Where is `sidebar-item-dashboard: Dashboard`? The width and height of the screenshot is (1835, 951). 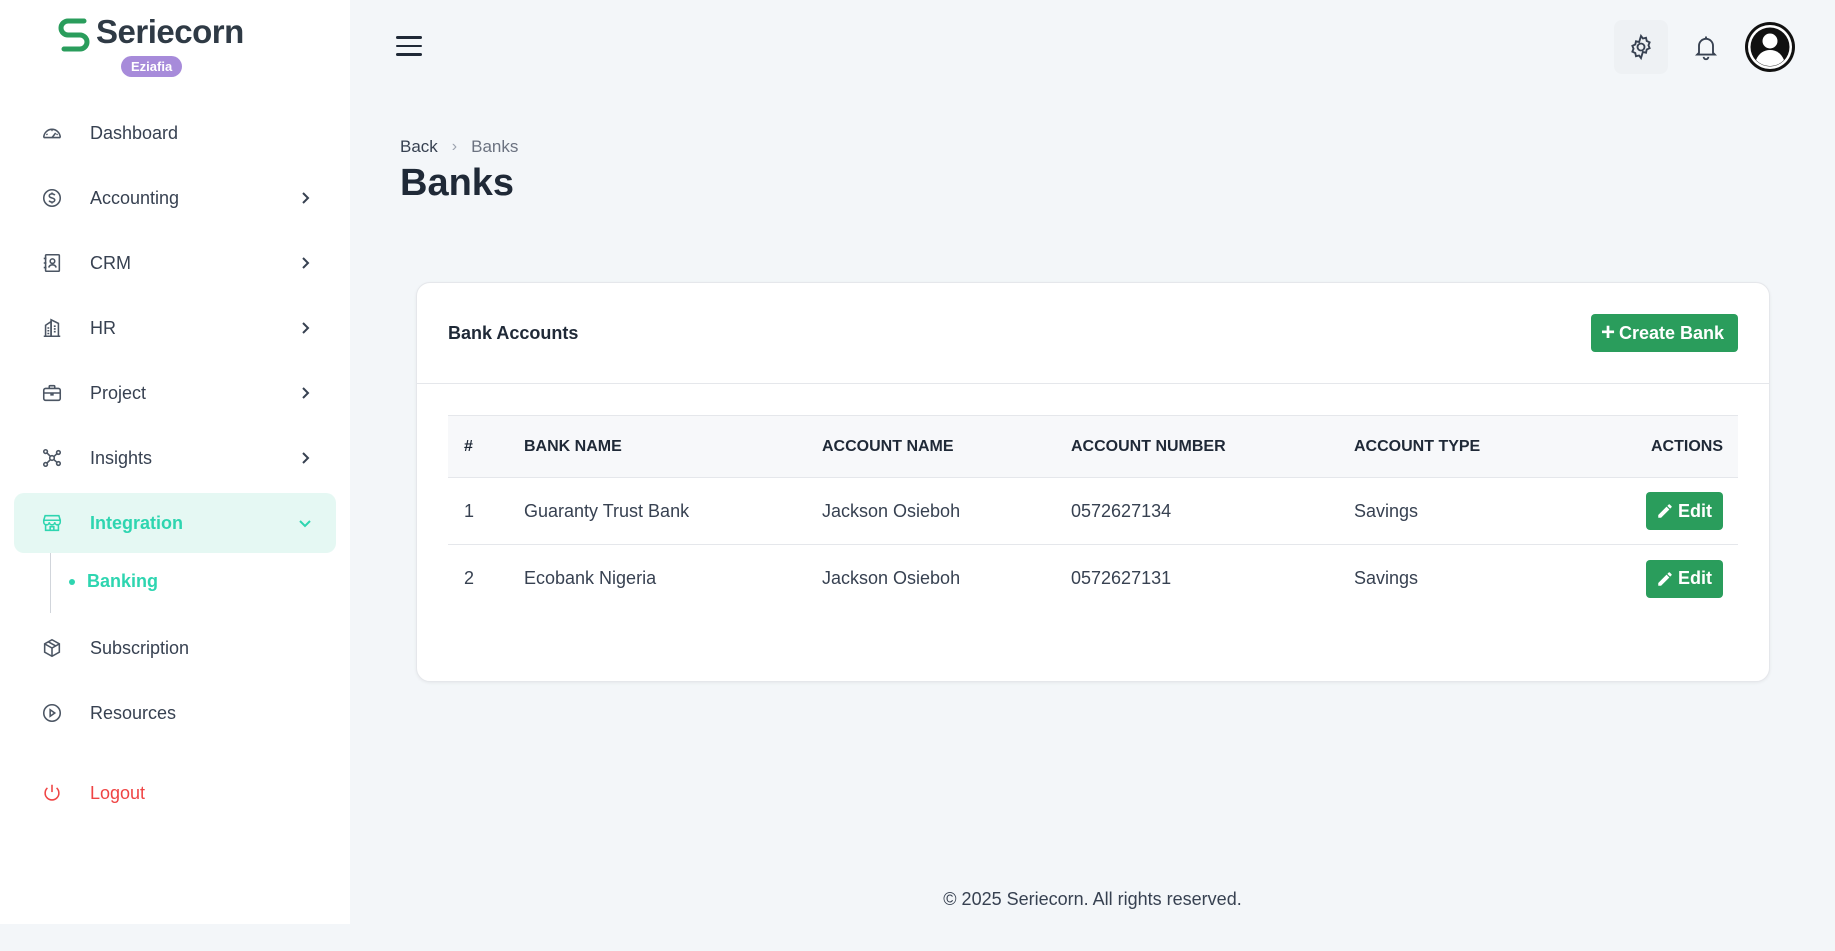
sidebar-item-dashboard: Dashboard is located at coordinates (175, 133).